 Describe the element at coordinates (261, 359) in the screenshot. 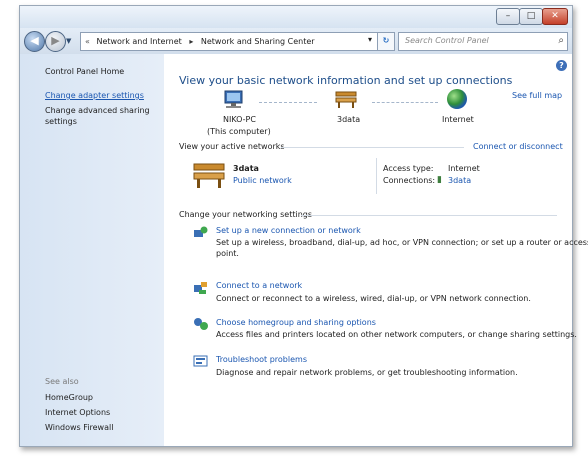

I see `task-title: Troubleshoot problems` at that location.